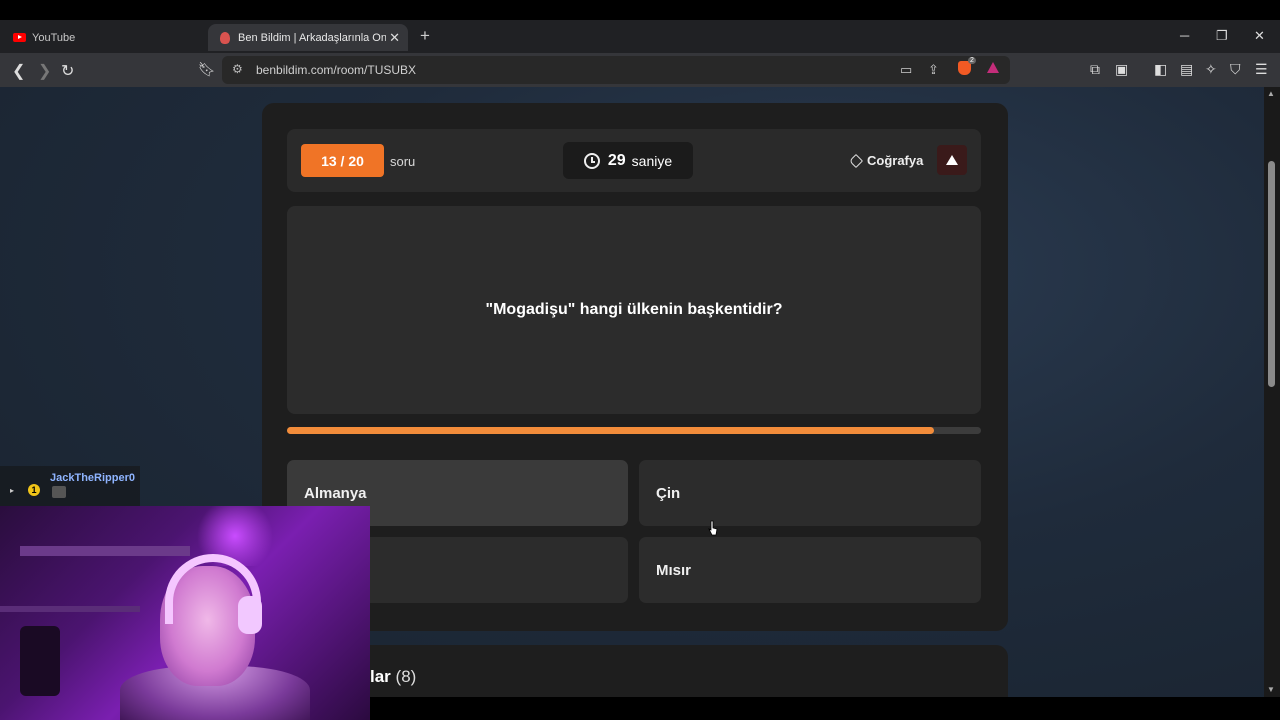 The height and width of the screenshot is (720, 1280). I want to click on leo-ai-icon: ✧, so click(1211, 69).